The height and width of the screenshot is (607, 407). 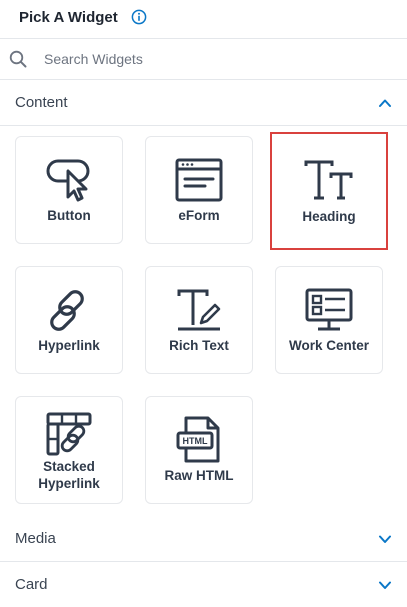 What do you see at coordinates (203, 103) in the screenshot?
I see `section-content-header: Content` at bounding box center [203, 103].